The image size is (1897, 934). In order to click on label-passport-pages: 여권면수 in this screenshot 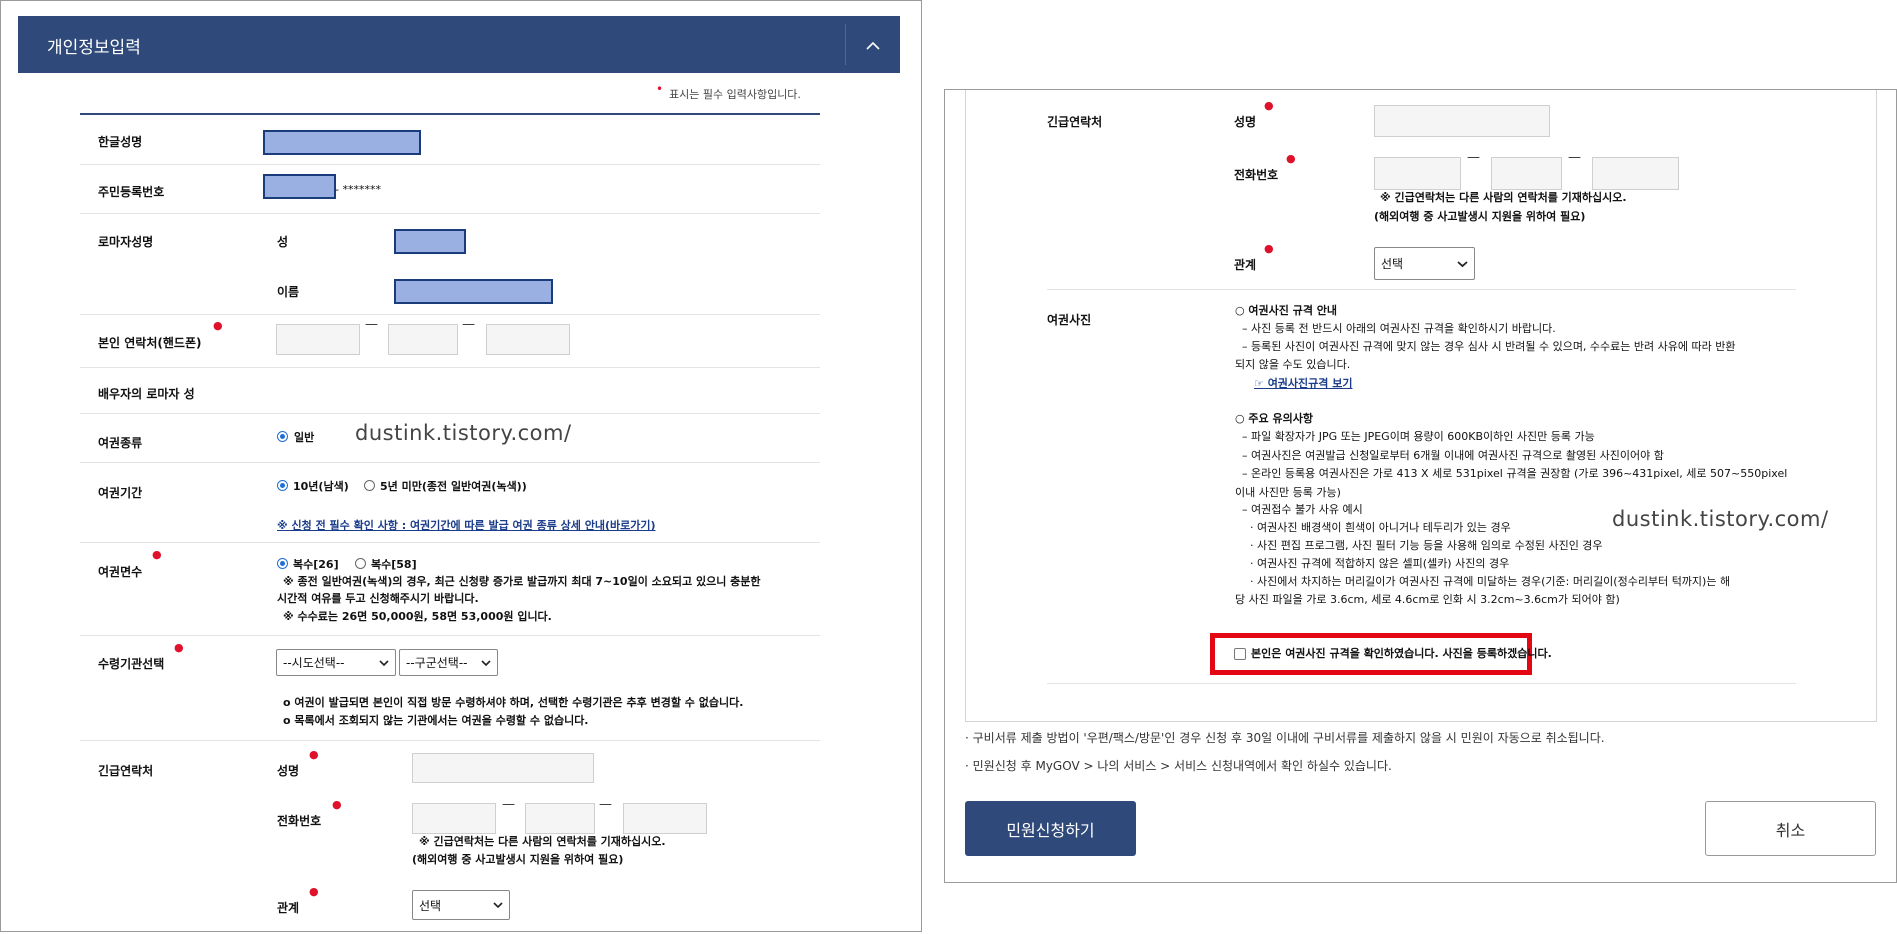, I will do `click(120, 572)`.